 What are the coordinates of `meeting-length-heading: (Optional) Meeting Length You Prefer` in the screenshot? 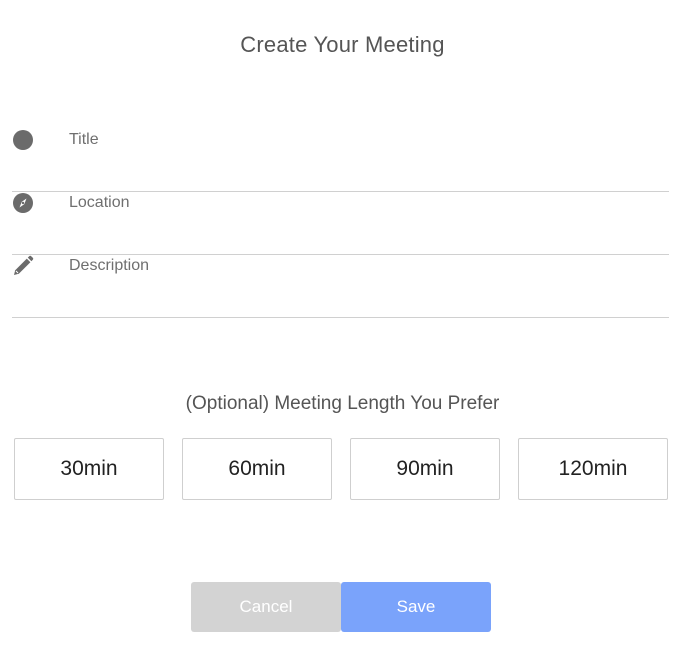 It's located at (342, 403).